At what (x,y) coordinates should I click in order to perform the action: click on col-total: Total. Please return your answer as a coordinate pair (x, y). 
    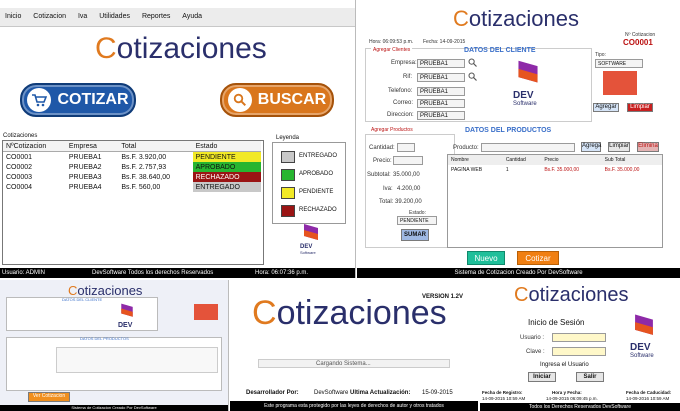
    Looking at the image, I should click on (155, 146).